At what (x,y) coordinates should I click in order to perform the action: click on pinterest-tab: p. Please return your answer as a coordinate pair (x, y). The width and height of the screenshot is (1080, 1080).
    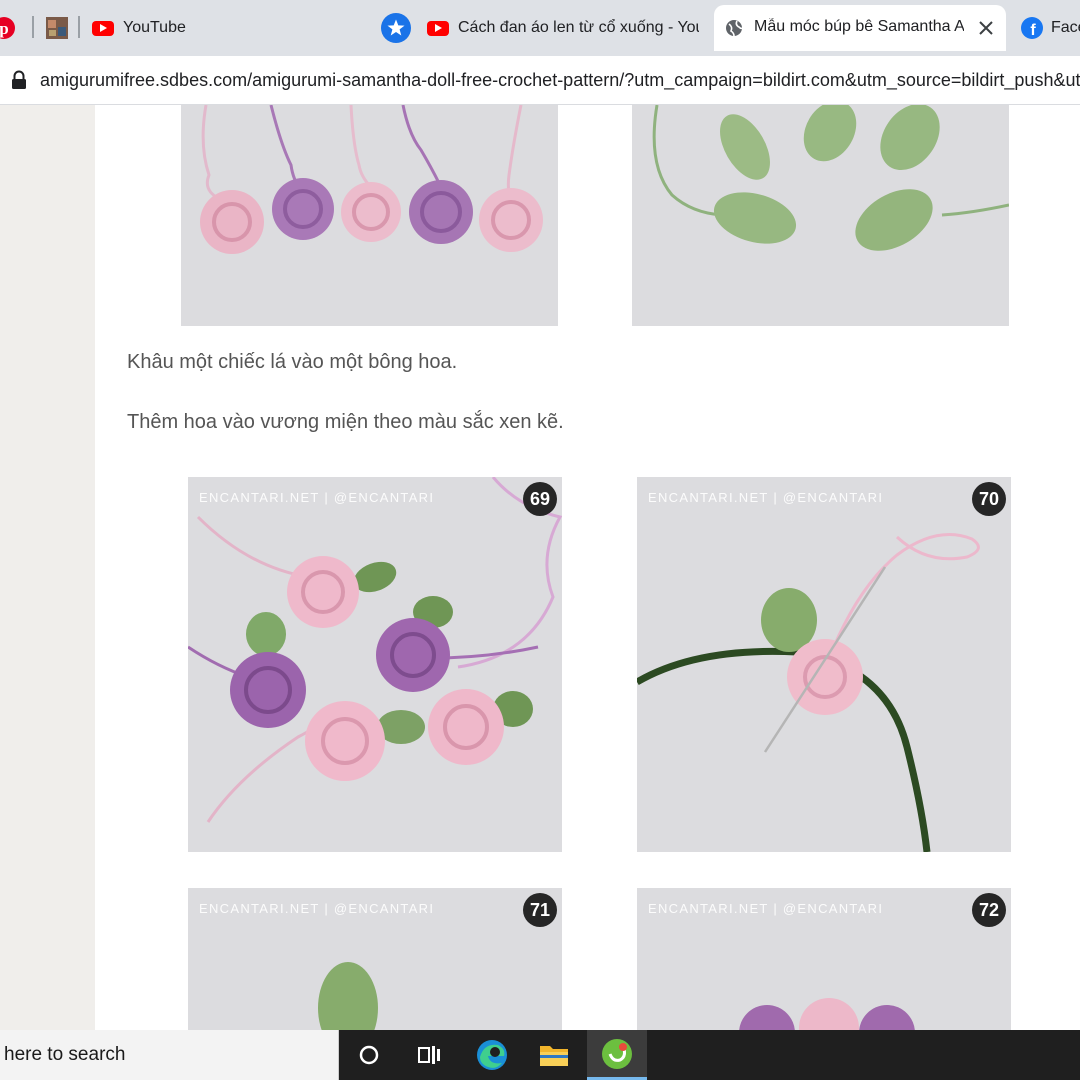
    Looking at the image, I should click on (10, 28).